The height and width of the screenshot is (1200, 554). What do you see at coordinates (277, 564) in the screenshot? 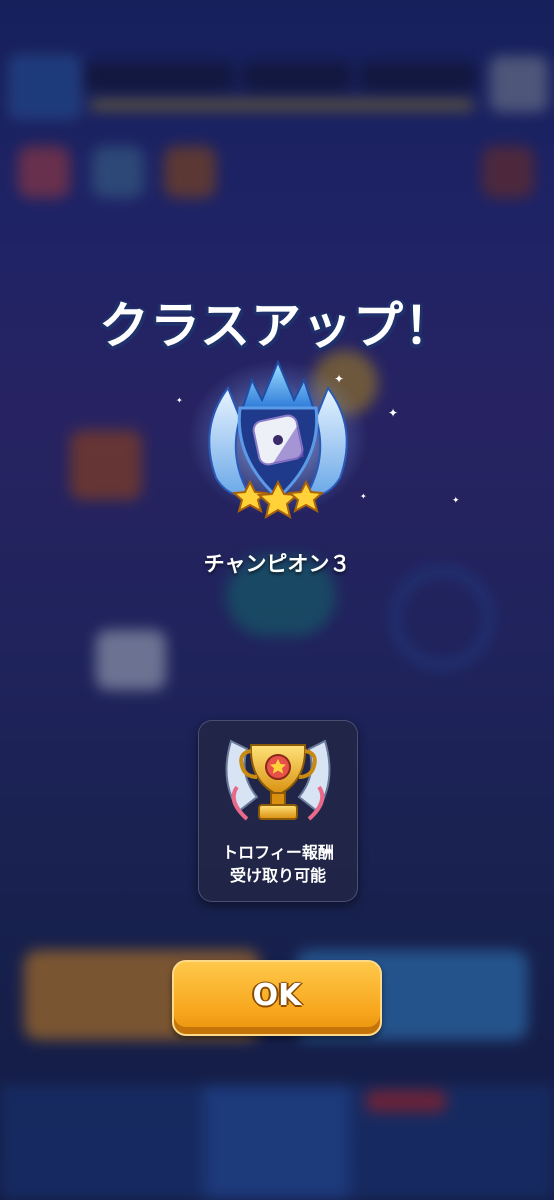
I see `rank-name-label: チャンピオン３` at bounding box center [277, 564].